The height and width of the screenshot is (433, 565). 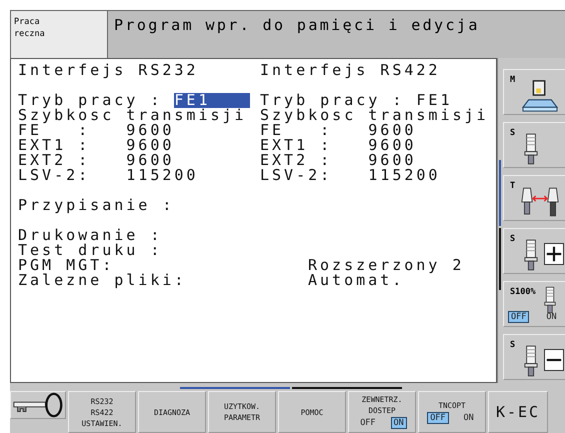 I want to click on setting-text: Interfejs RS232, so click(x=108, y=69).